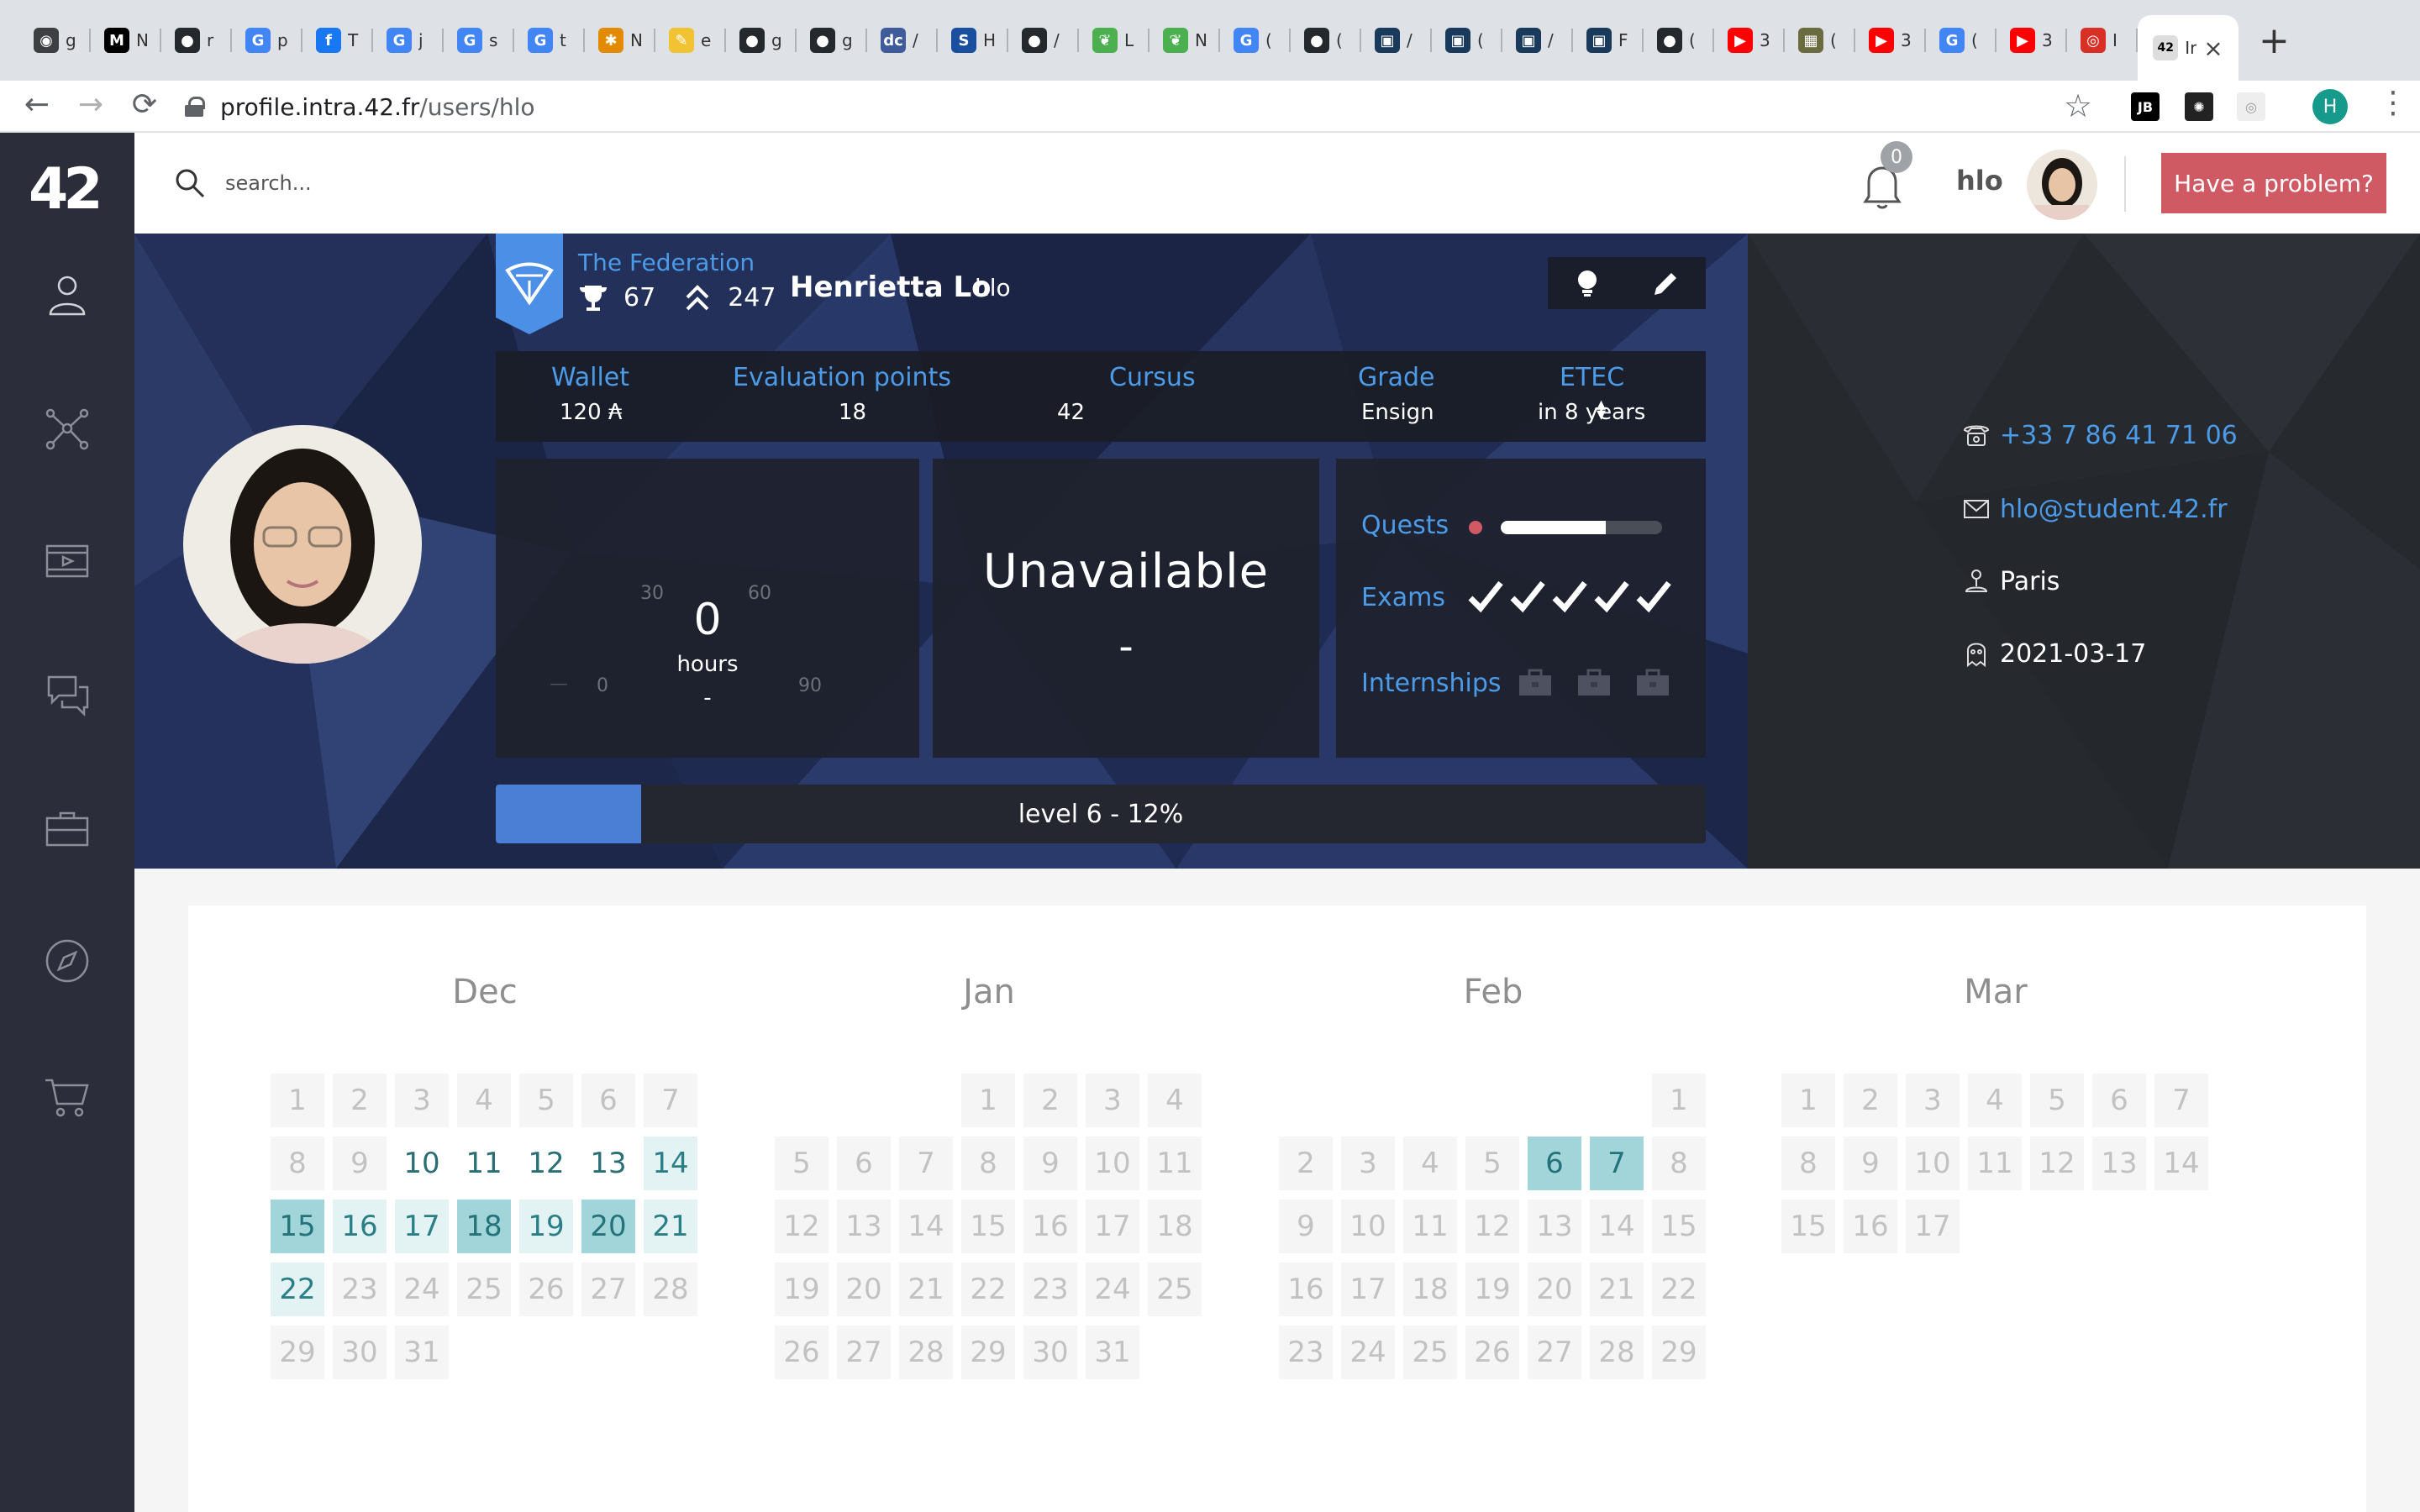 Image resolution: width=2420 pixels, height=1512 pixels. What do you see at coordinates (1608, 40) in the screenshot?
I see `browser-tab: ▣ F` at bounding box center [1608, 40].